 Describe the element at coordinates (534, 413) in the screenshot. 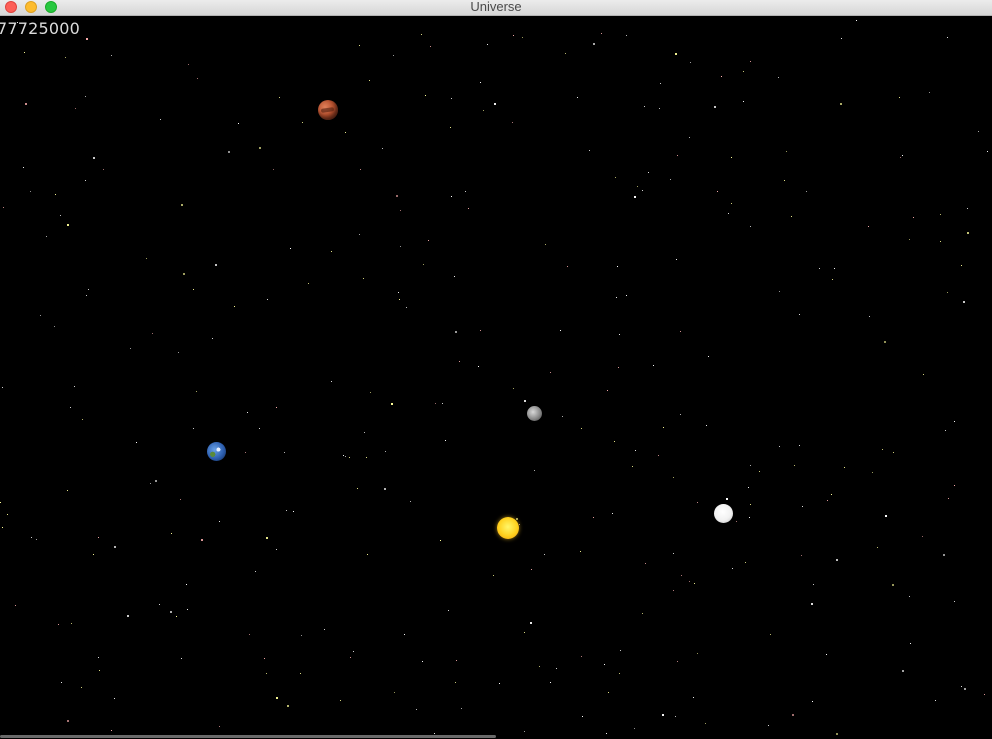

I see `moon` at that location.